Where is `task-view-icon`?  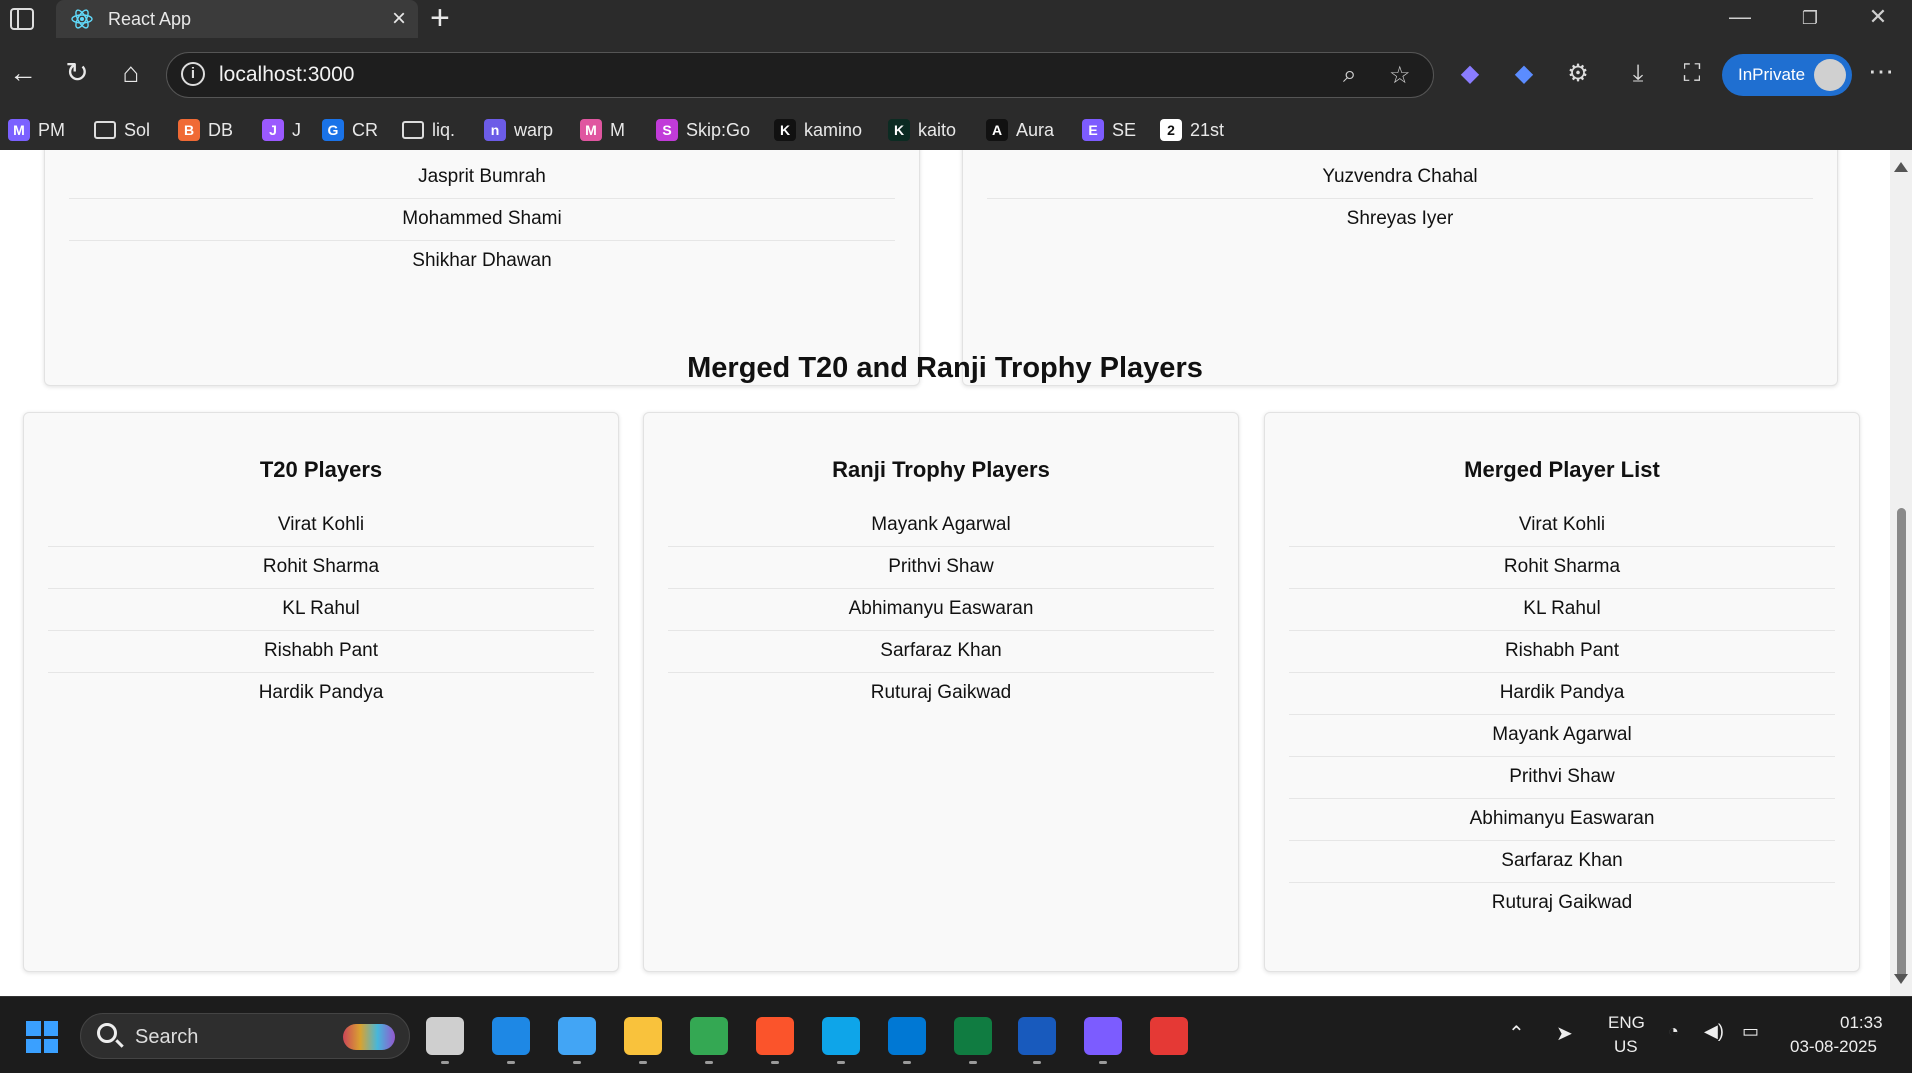 task-view-icon is located at coordinates (445, 1036).